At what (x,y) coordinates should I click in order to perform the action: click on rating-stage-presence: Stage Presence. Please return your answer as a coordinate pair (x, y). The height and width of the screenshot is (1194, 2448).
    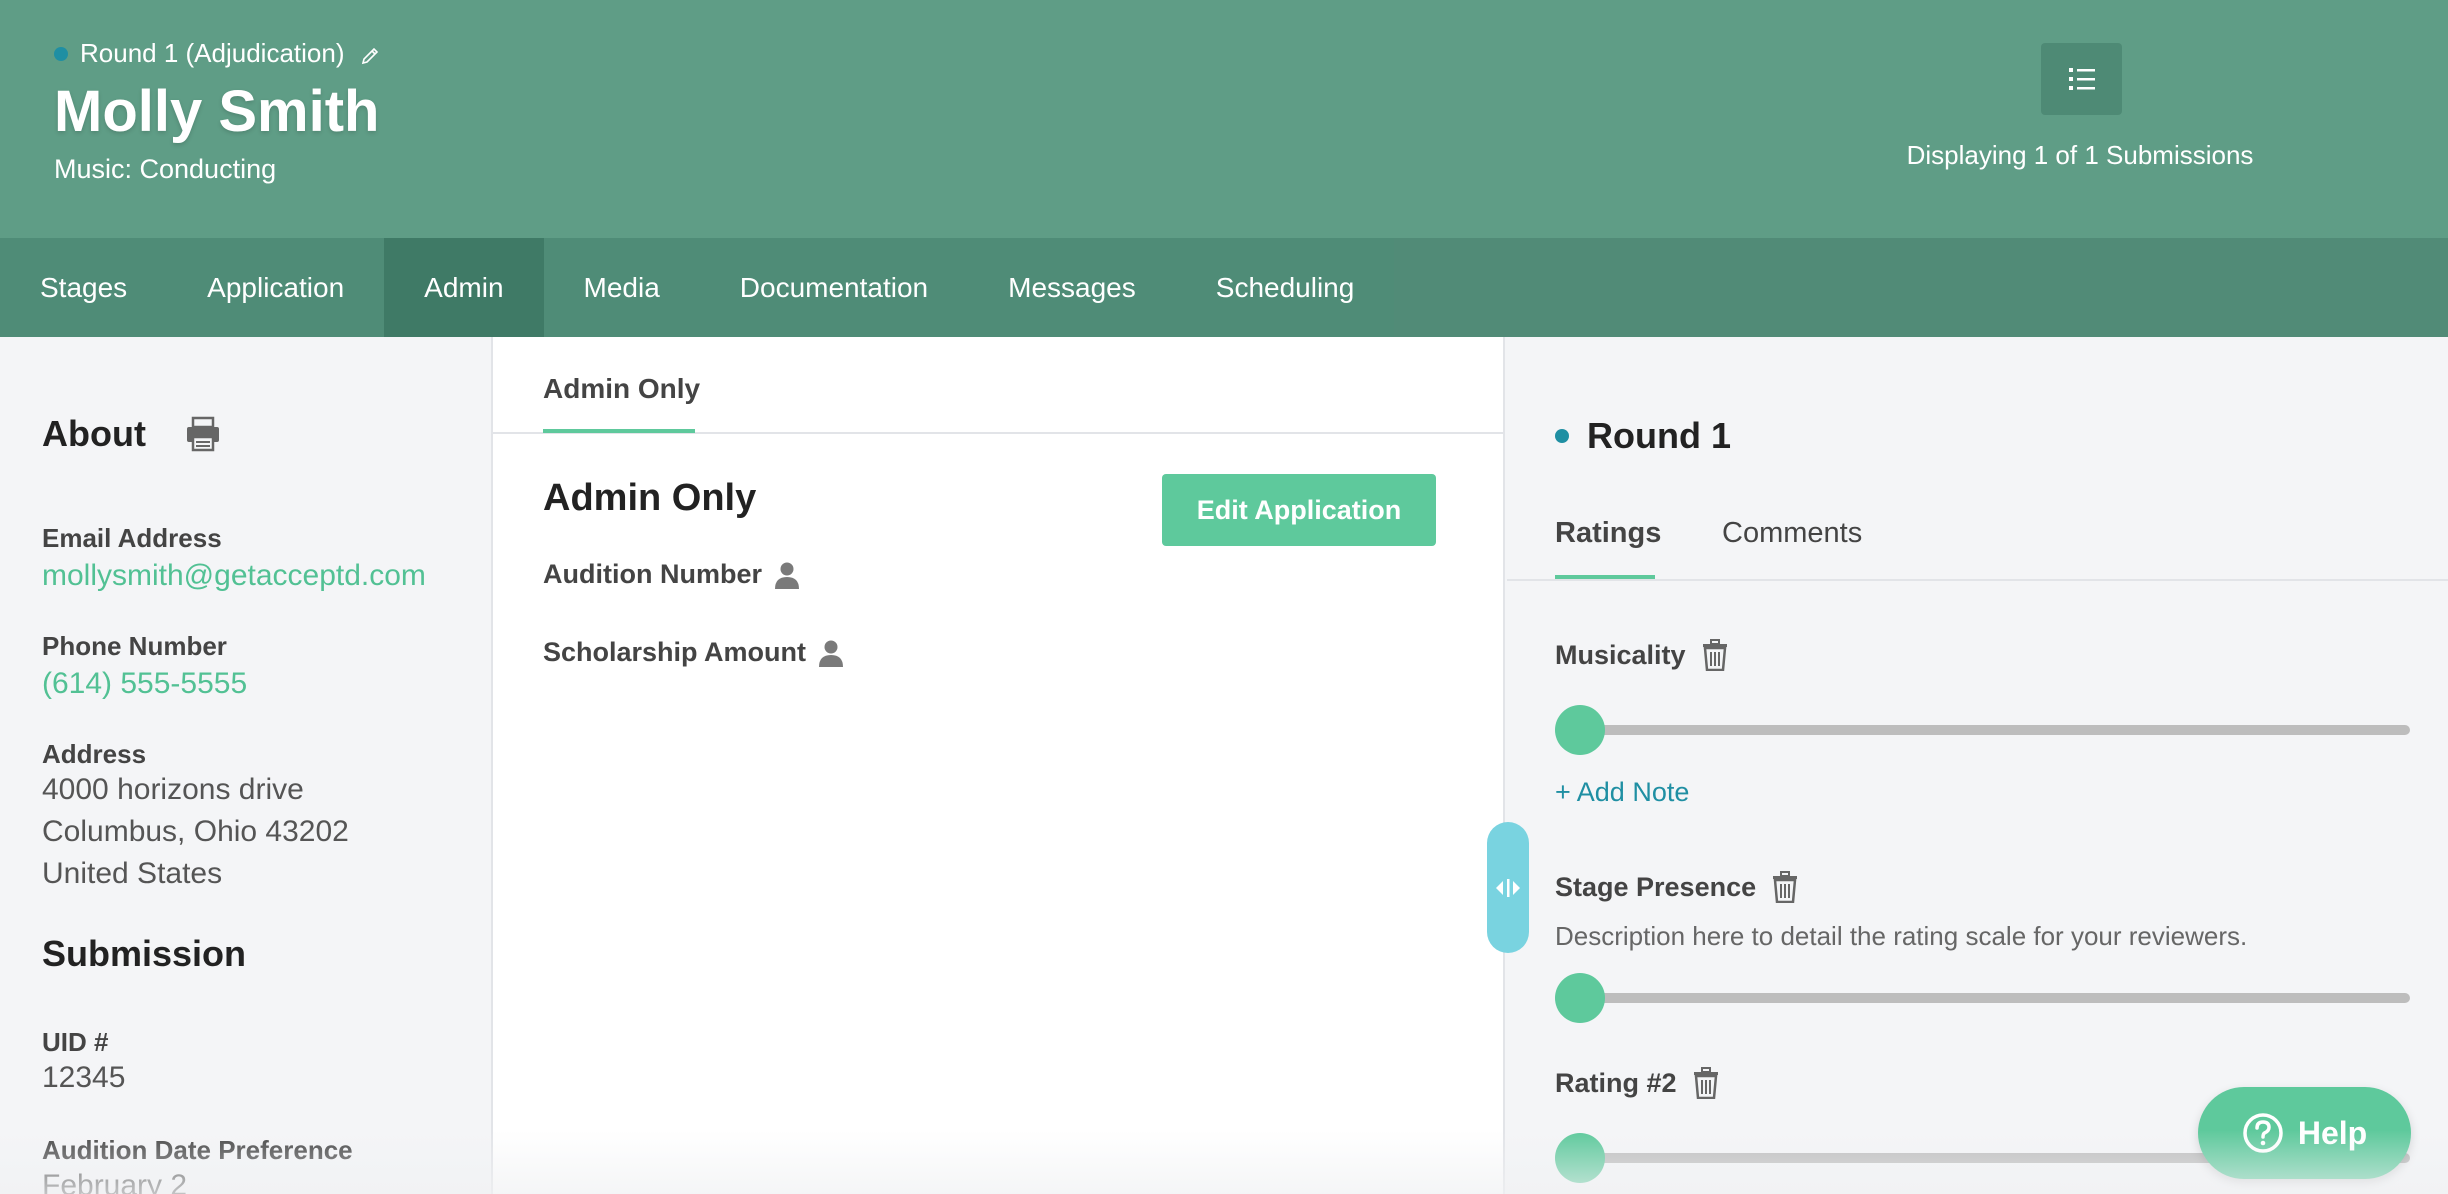
    Looking at the image, I should click on (1677, 887).